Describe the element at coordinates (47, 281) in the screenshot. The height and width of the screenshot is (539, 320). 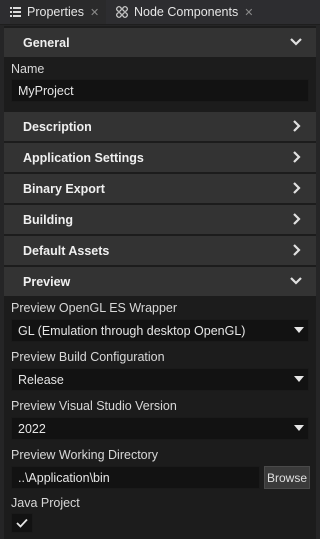
I see `section-preview-label: Preview` at that location.